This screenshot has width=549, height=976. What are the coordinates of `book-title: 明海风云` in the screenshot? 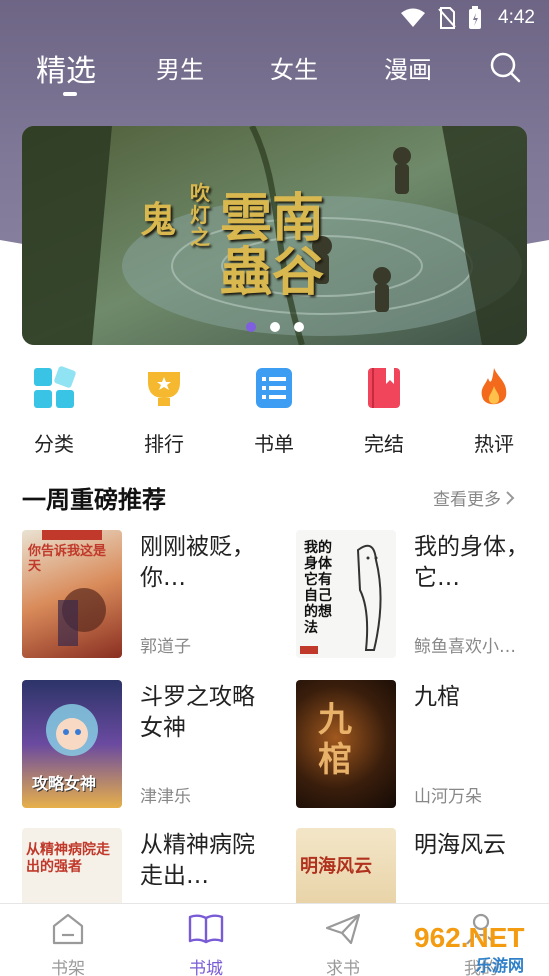 It's located at (460, 845).